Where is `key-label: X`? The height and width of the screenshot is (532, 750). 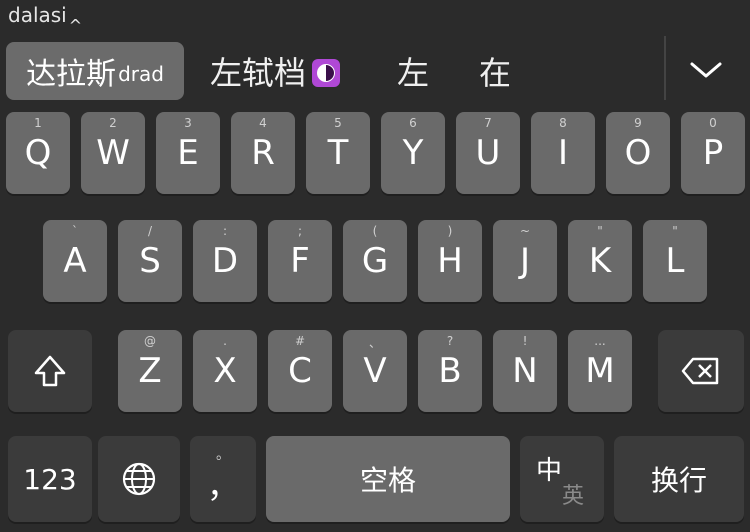
key-label: X is located at coordinates (225, 371).